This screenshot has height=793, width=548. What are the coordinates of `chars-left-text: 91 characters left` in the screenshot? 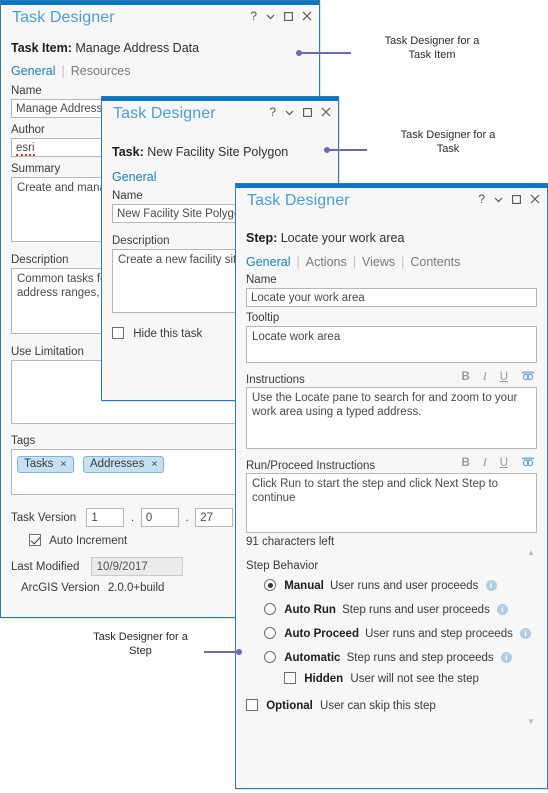 It's located at (290, 542).